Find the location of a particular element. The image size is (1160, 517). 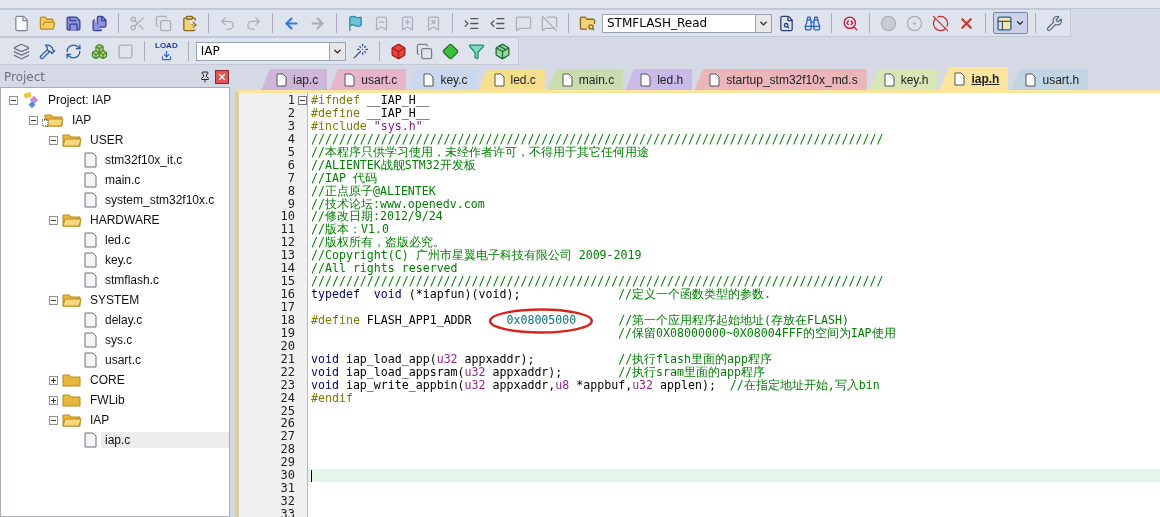

toolbar-button is located at coordinates (1010, 23).